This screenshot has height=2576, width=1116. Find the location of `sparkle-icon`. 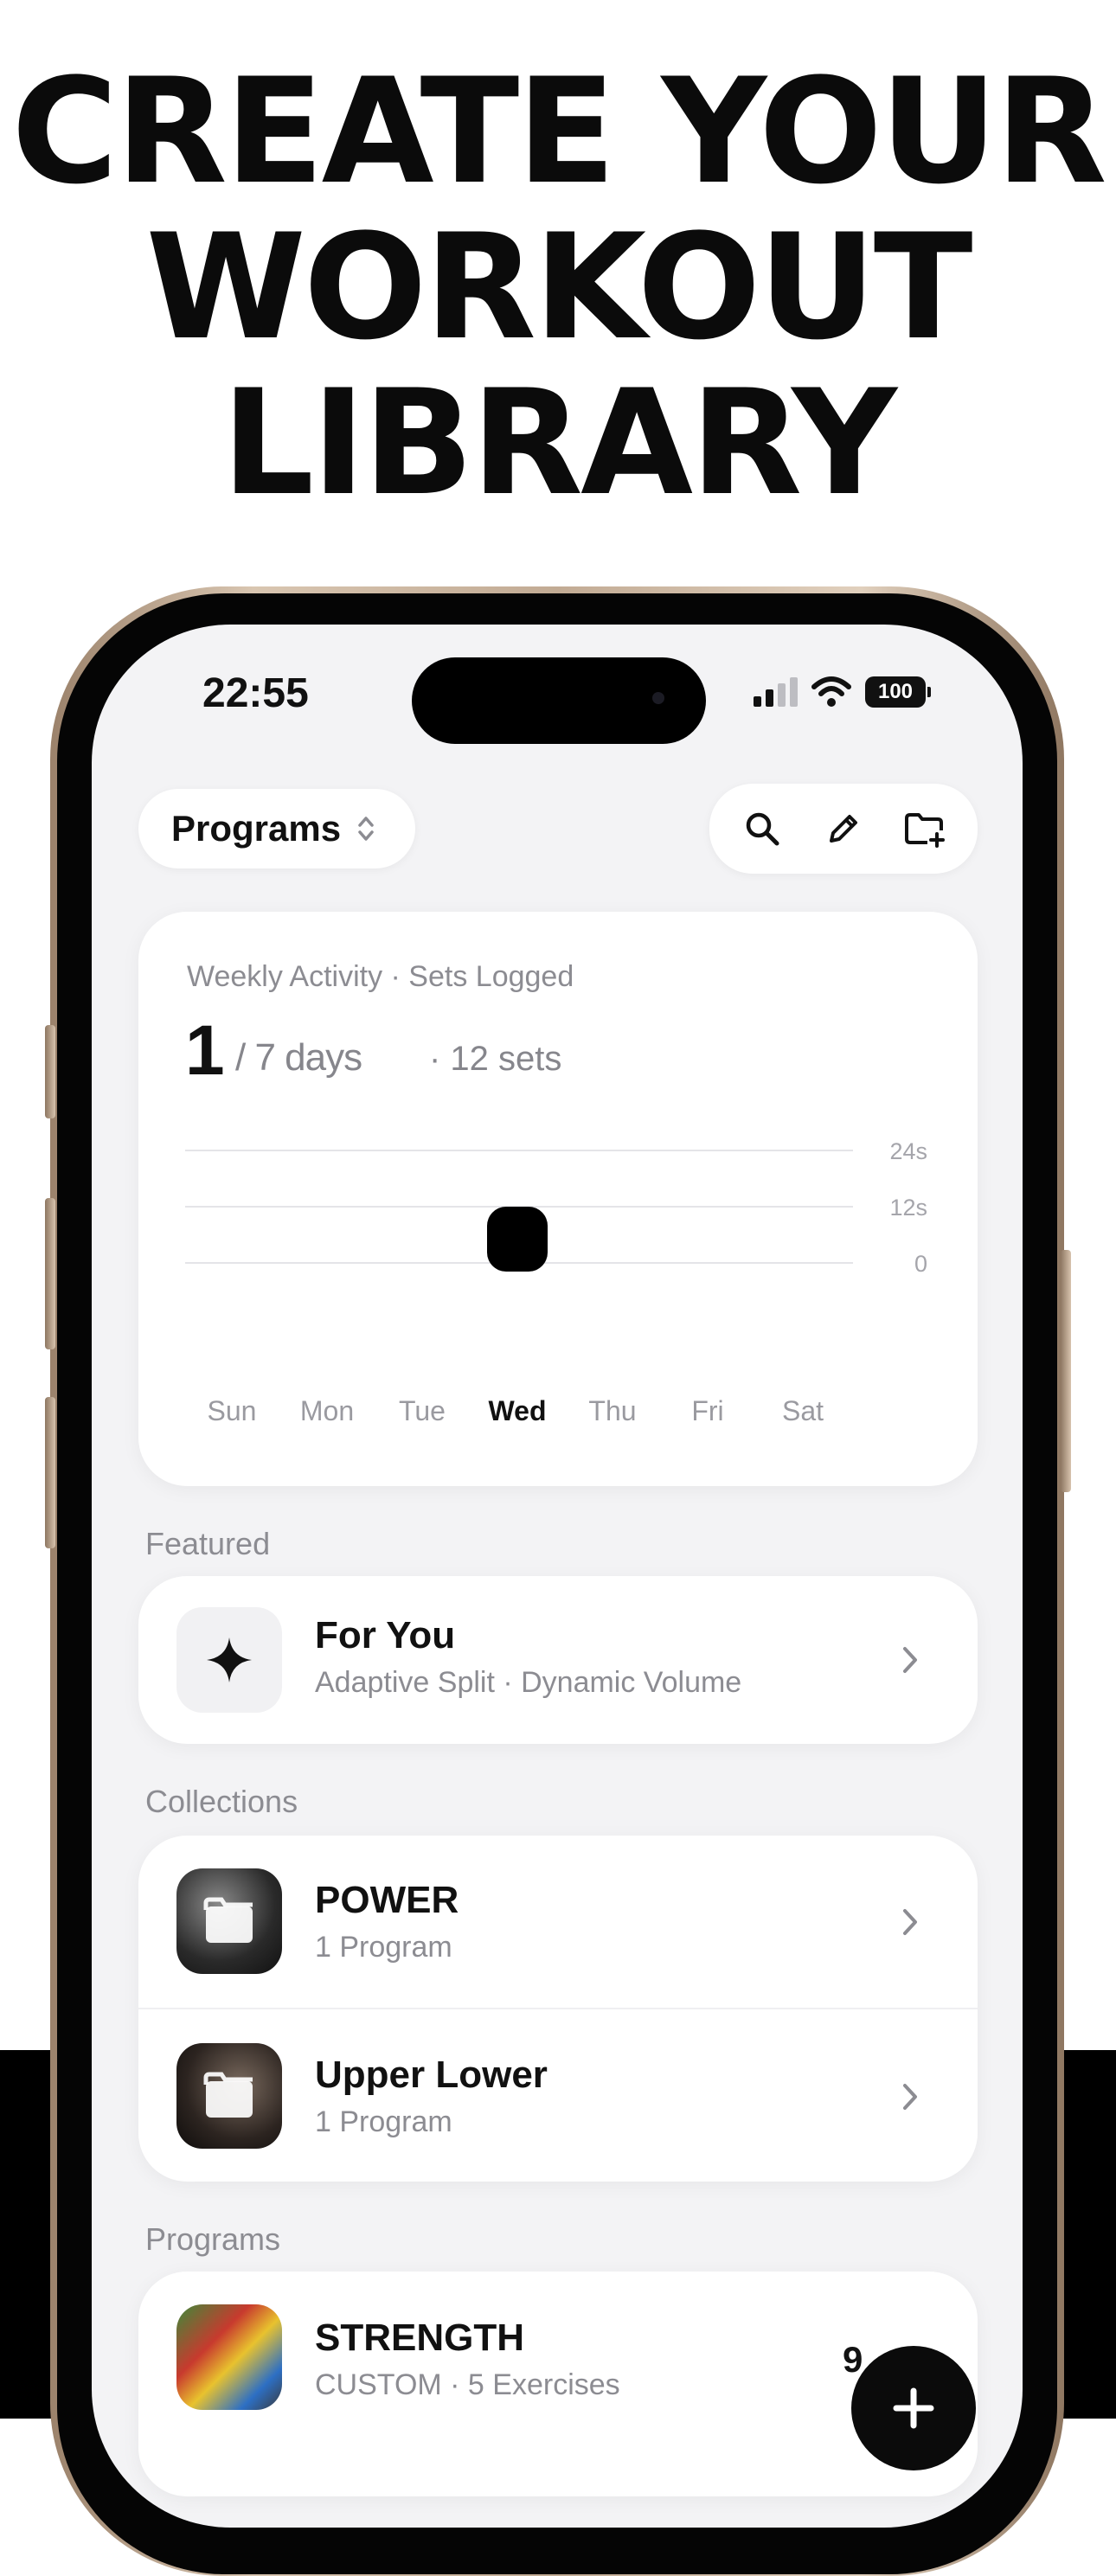

sparkle-icon is located at coordinates (229, 1659).